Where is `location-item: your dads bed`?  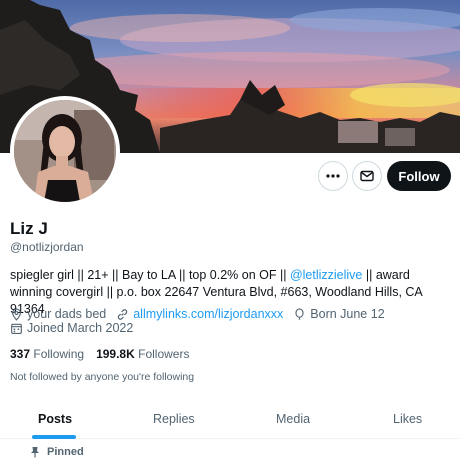
location-item: your dads bed is located at coordinates (58, 314).